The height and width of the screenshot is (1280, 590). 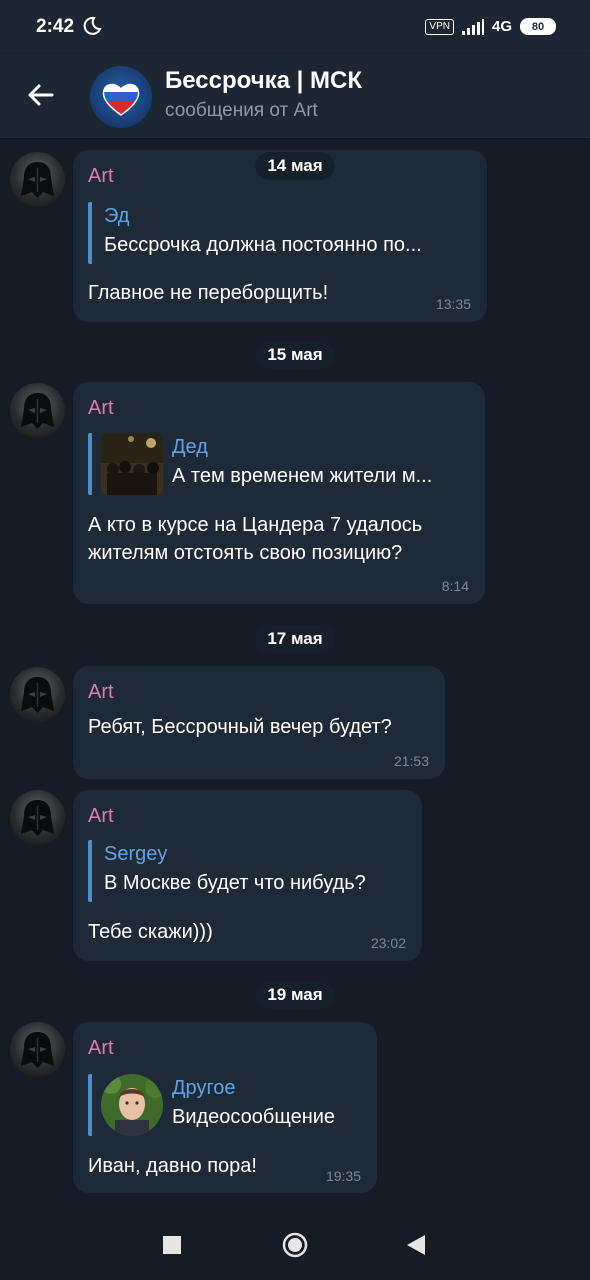 I want to click on message-text: Иван, давно пора!, so click(x=172, y=1166).